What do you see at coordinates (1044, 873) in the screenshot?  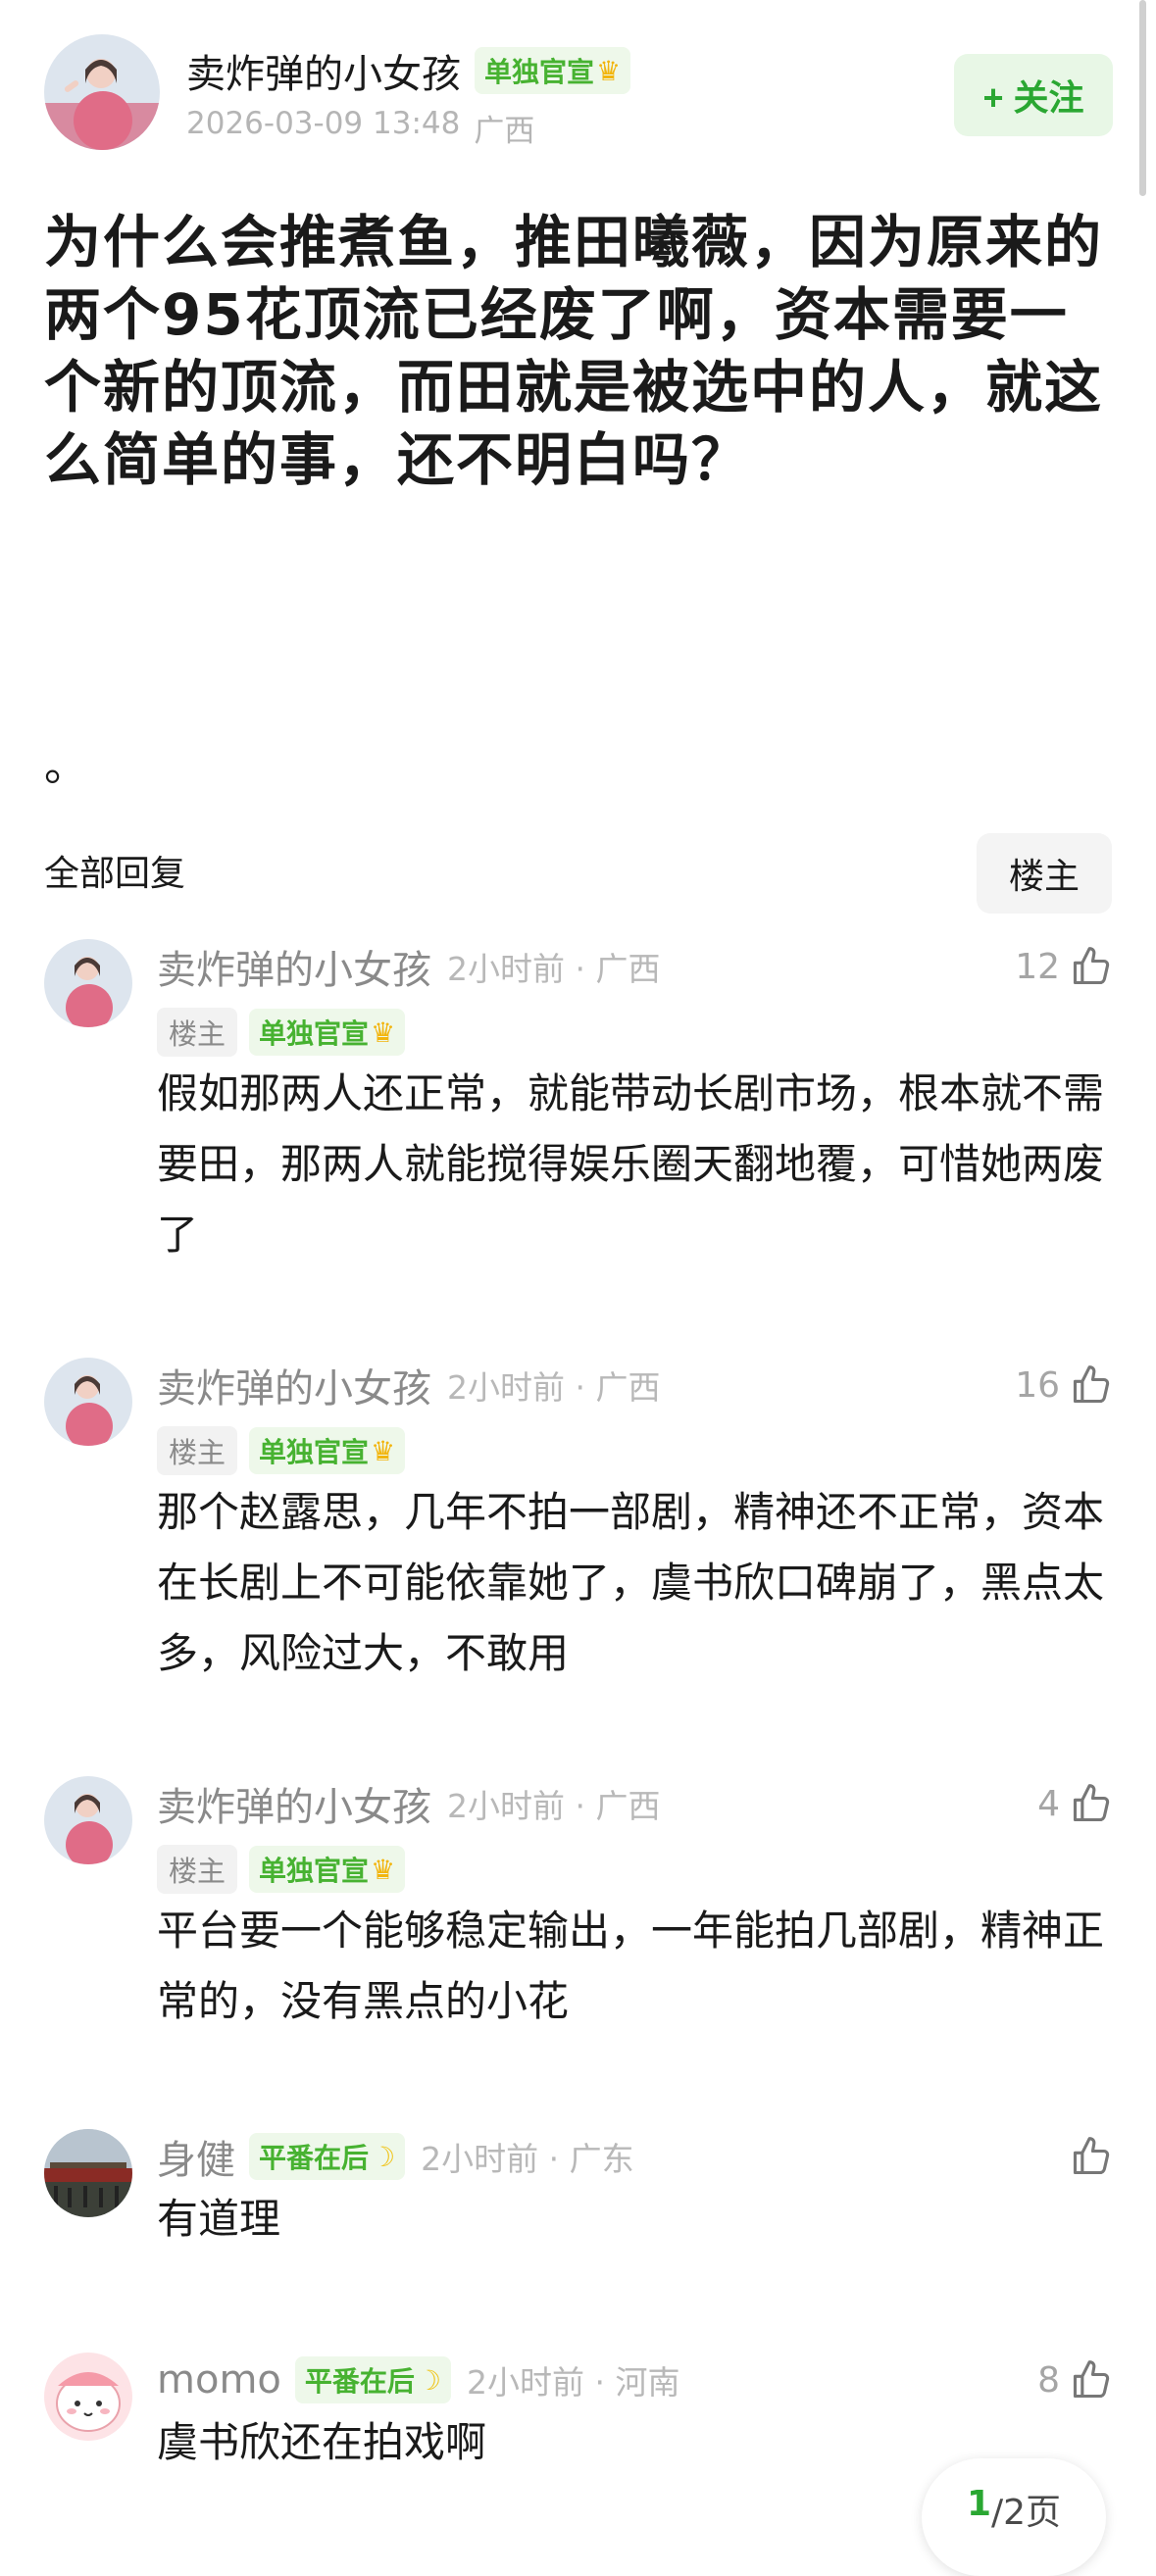 I see `op-only-filter-button: 楼主` at bounding box center [1044, 873].